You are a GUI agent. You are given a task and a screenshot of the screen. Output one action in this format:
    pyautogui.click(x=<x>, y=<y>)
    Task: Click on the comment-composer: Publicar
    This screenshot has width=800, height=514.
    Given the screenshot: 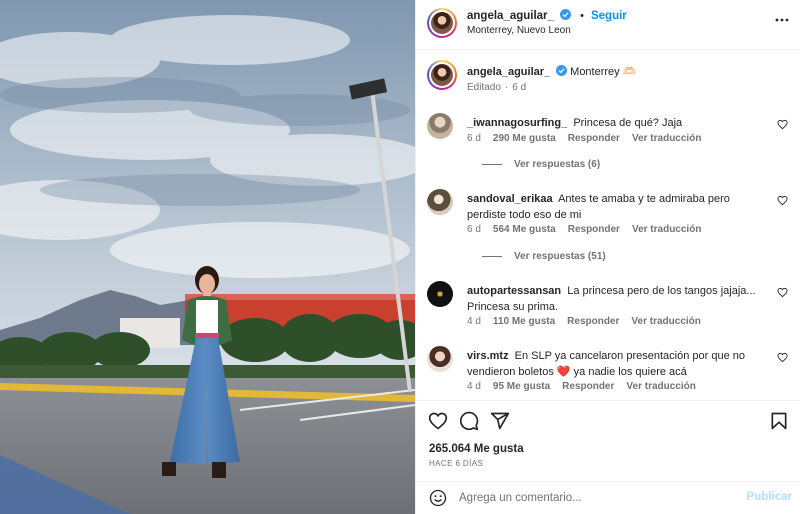 What is the action you would take?
    pyautogui.click(x=608, y=497)
    